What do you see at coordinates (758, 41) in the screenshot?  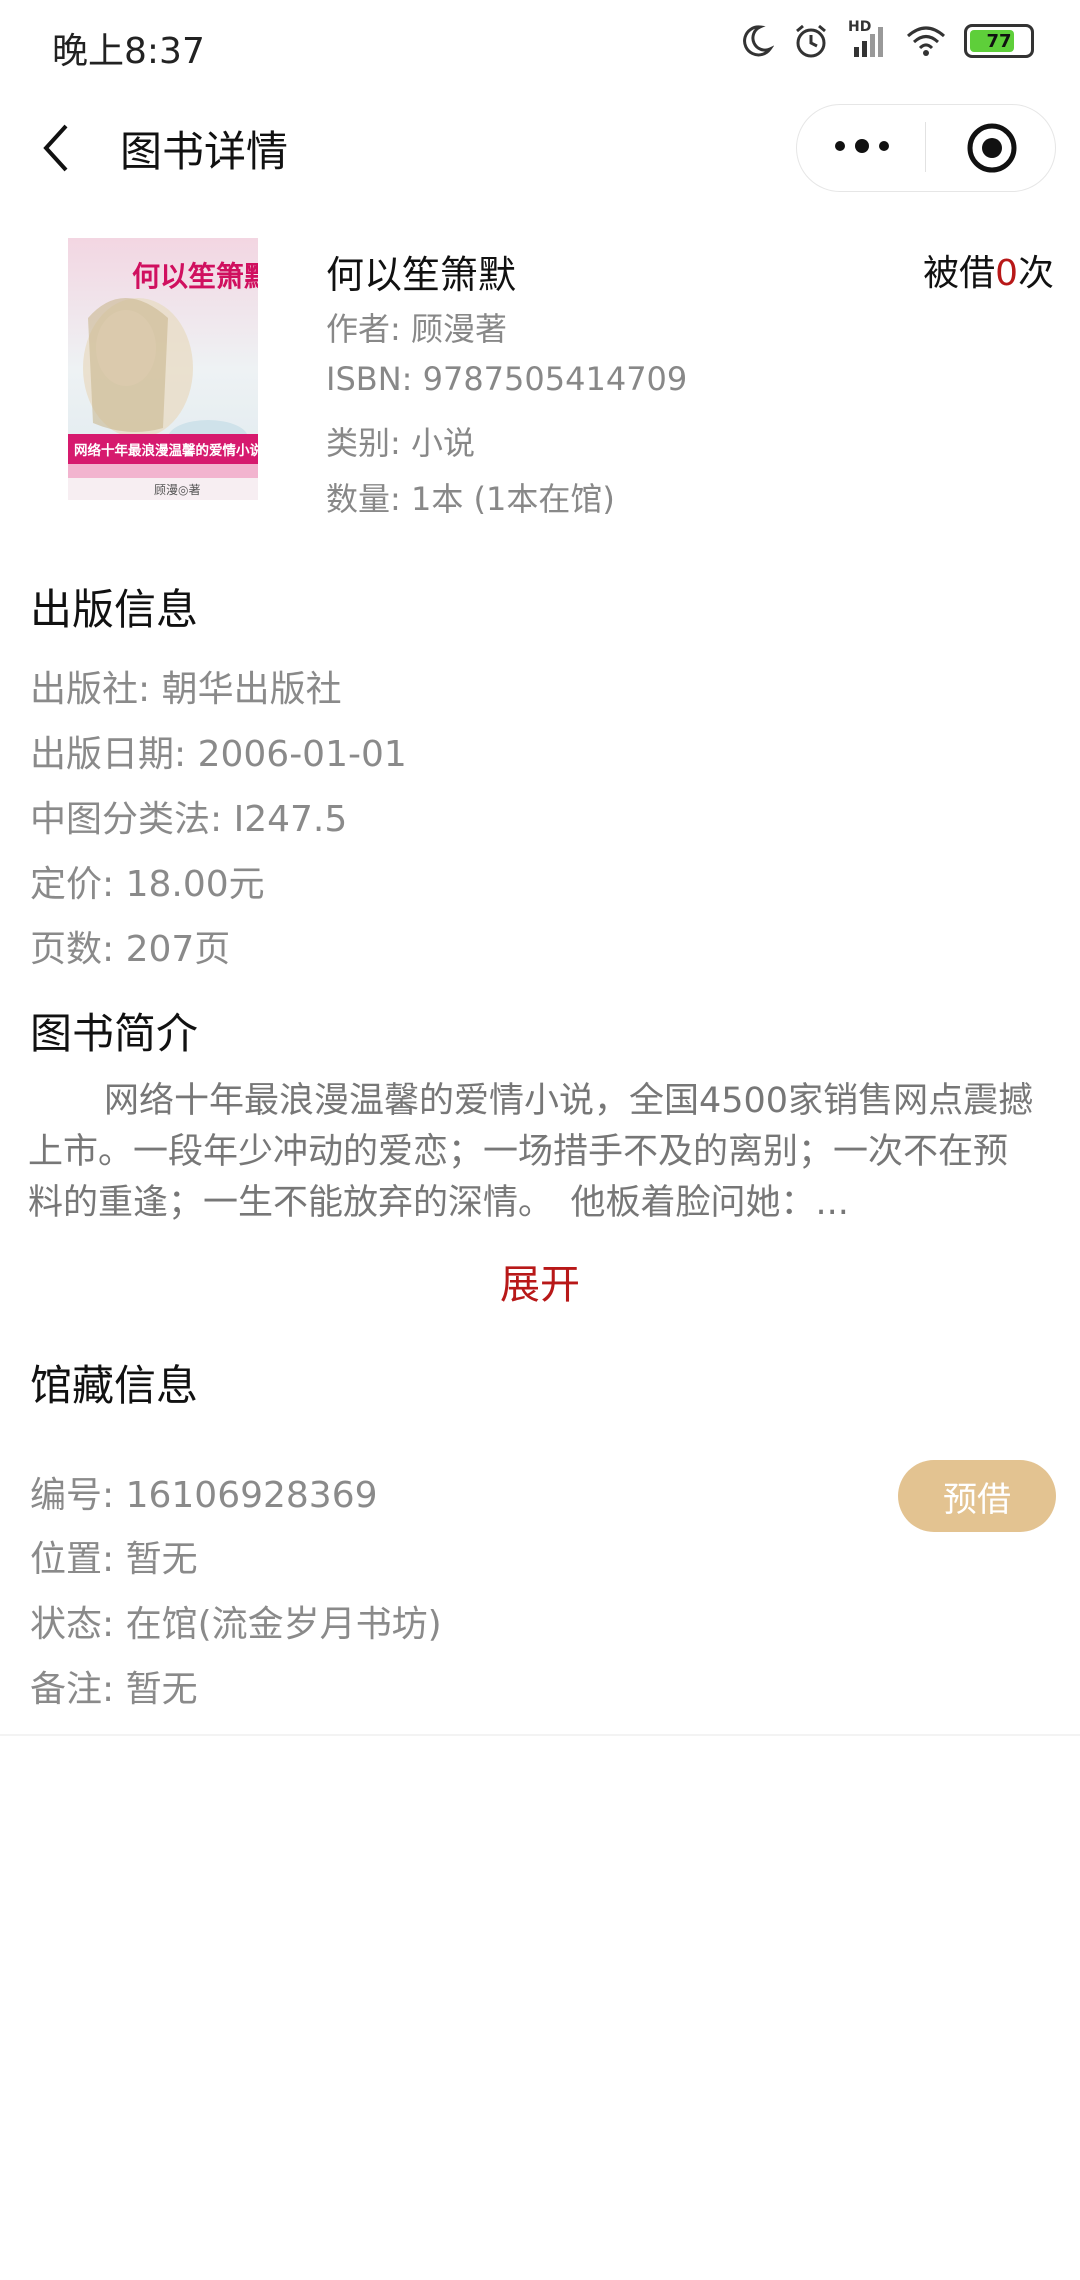 I see `moon-icon` at bounding box center [758, 41].